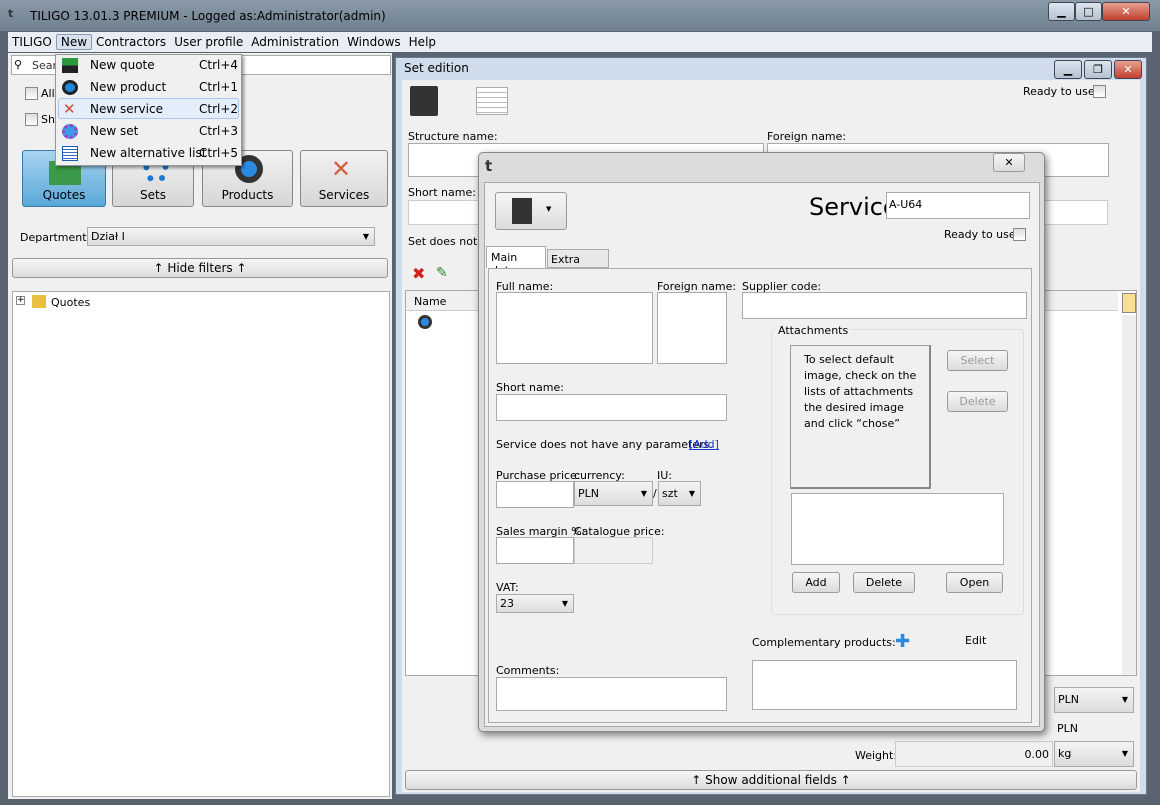 This screenshot has height=805, width=1160. I want to click on no-params-text: Service does not have any parameters., so click(604, 444).